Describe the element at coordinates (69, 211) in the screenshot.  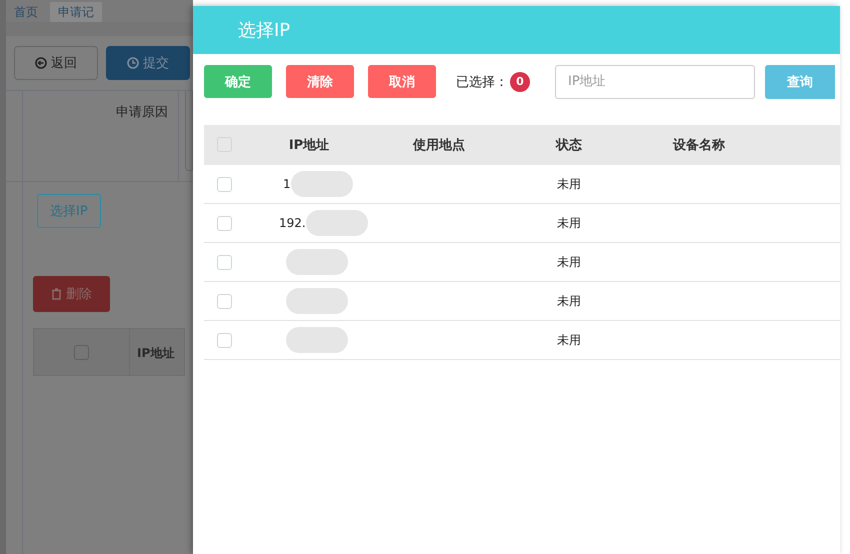
I see `select-ip-button: 选择IP` at that location.